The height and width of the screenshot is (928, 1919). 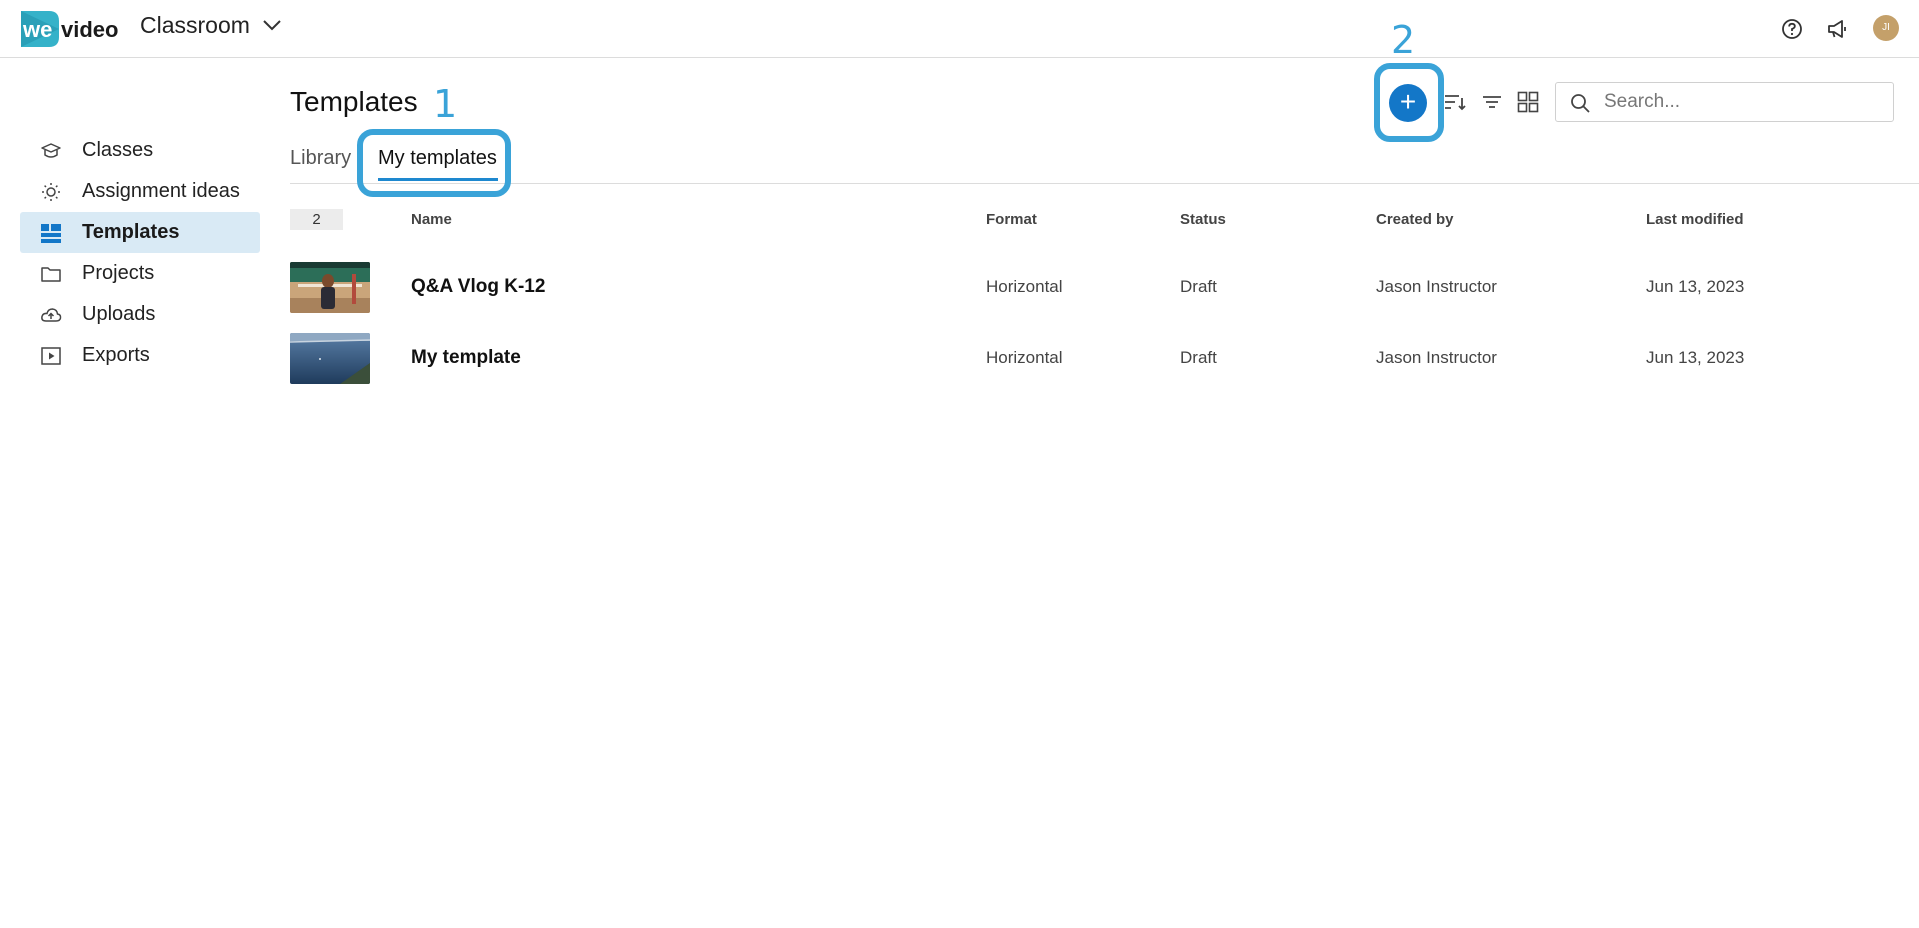 What do you see at coordinates (959, 29) in the screenshot?
I see `top-bar: we video Classroom JI` at bounding box center [959, 29].